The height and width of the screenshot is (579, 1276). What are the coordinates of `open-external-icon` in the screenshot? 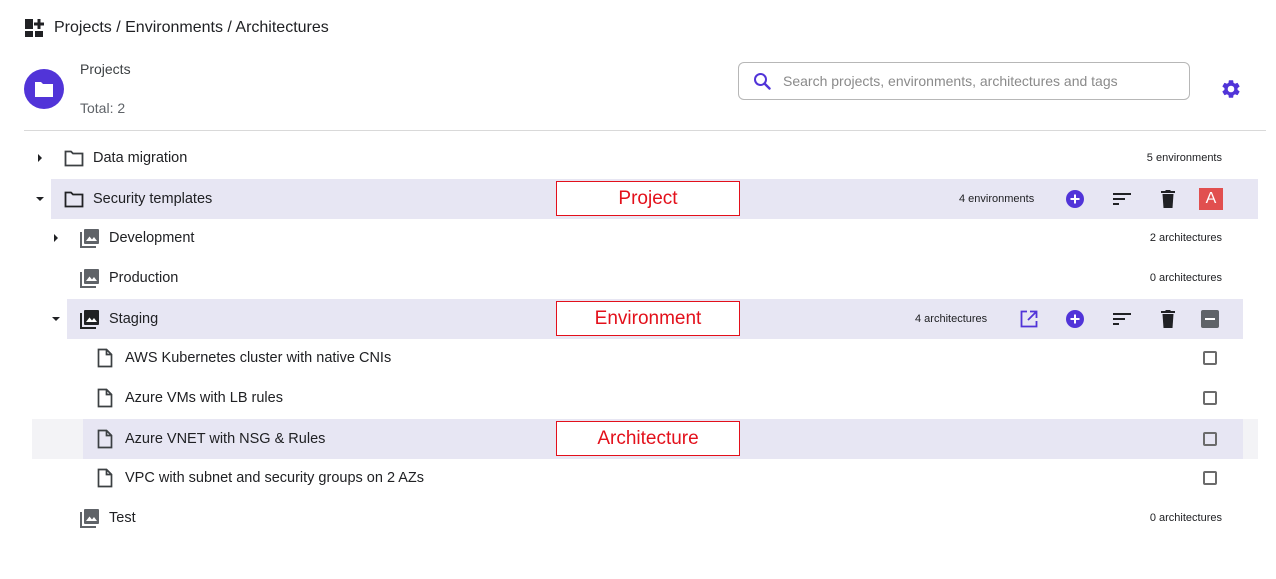 It's located at (1029, 319).